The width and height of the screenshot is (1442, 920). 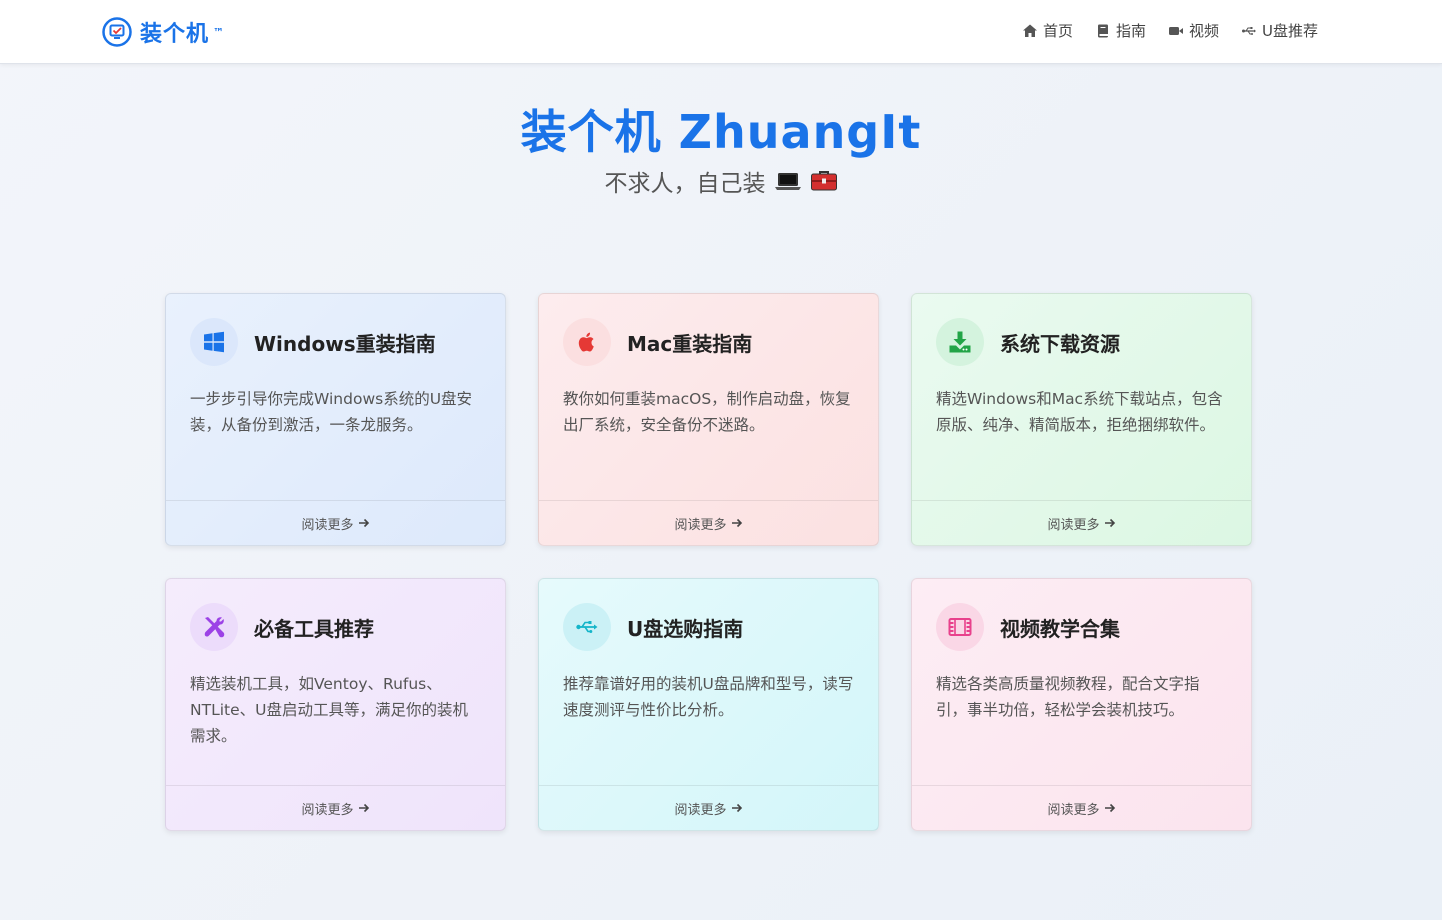 I want to click on card-description: 精选各类高质量视频教程，配合文字指引，事半功倍，轻松学会装机技巧。, so click(x=1068, y=697).